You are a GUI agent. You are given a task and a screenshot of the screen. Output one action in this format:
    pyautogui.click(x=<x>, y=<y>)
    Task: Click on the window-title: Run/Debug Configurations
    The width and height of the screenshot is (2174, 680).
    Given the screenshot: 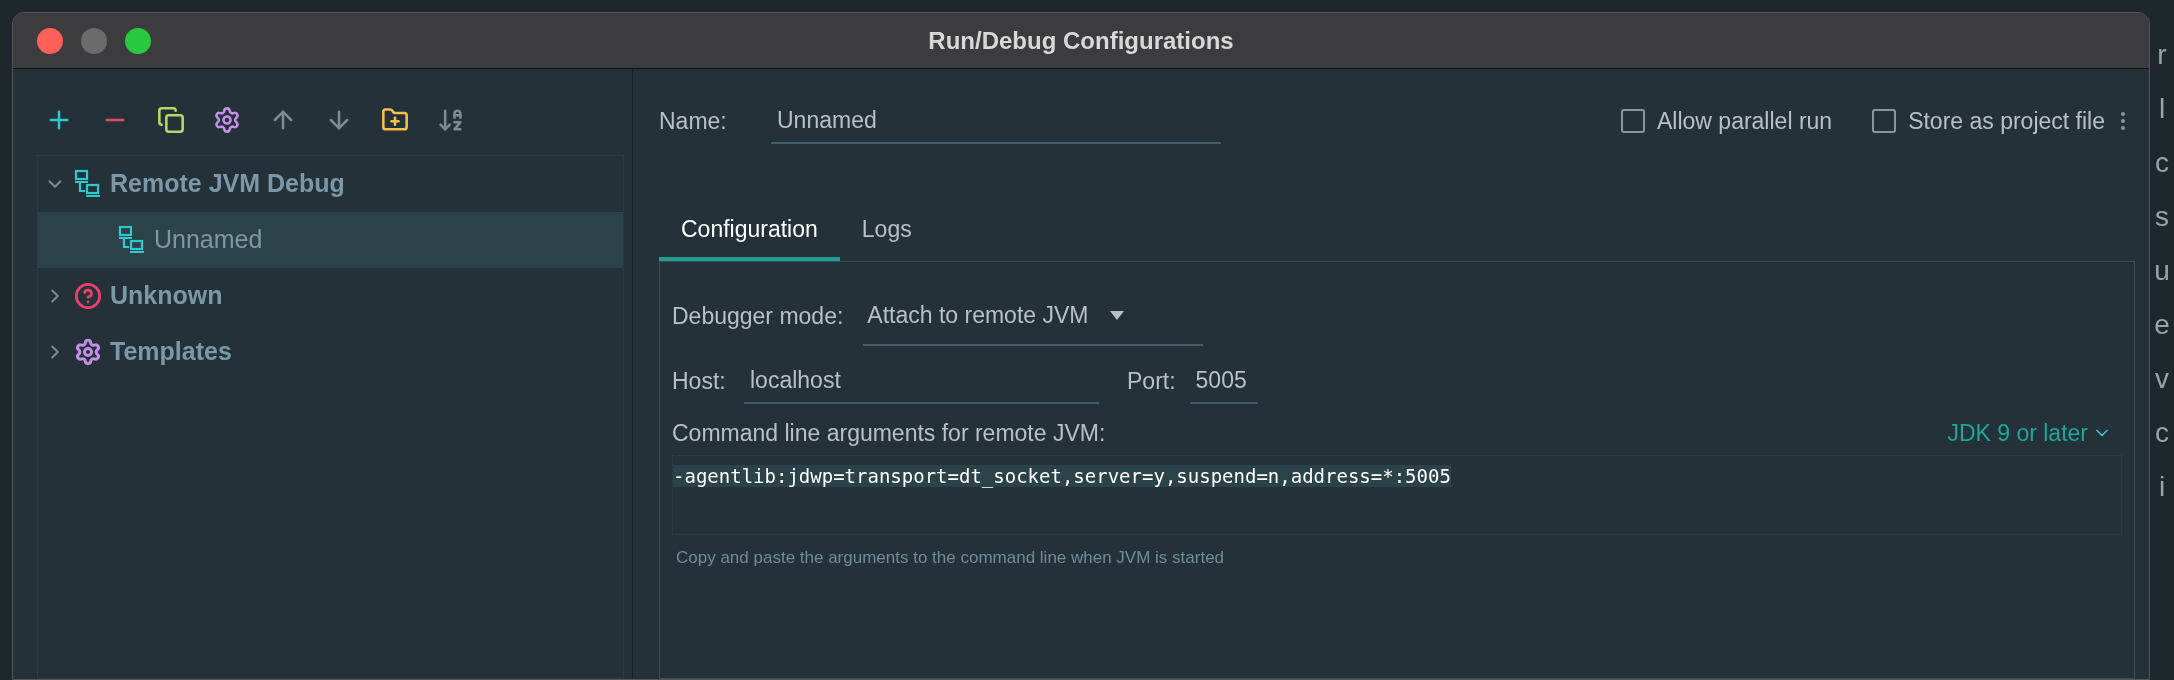 What is the action you would take?
    pyautogui.click(x=1081, y=40)
    